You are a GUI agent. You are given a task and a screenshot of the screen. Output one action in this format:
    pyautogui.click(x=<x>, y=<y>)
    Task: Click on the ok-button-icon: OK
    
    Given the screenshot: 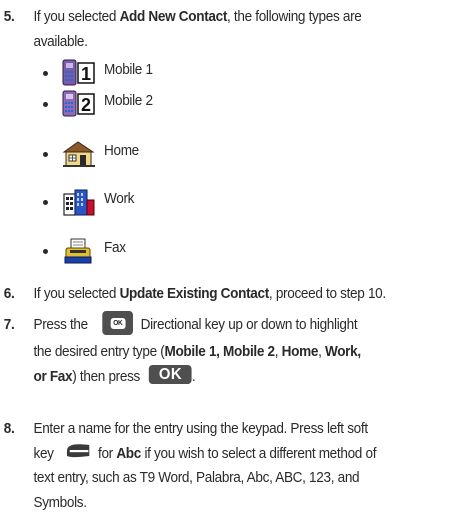 What is the action you would take?
    pyautogui.click(x=170, y=375)
    